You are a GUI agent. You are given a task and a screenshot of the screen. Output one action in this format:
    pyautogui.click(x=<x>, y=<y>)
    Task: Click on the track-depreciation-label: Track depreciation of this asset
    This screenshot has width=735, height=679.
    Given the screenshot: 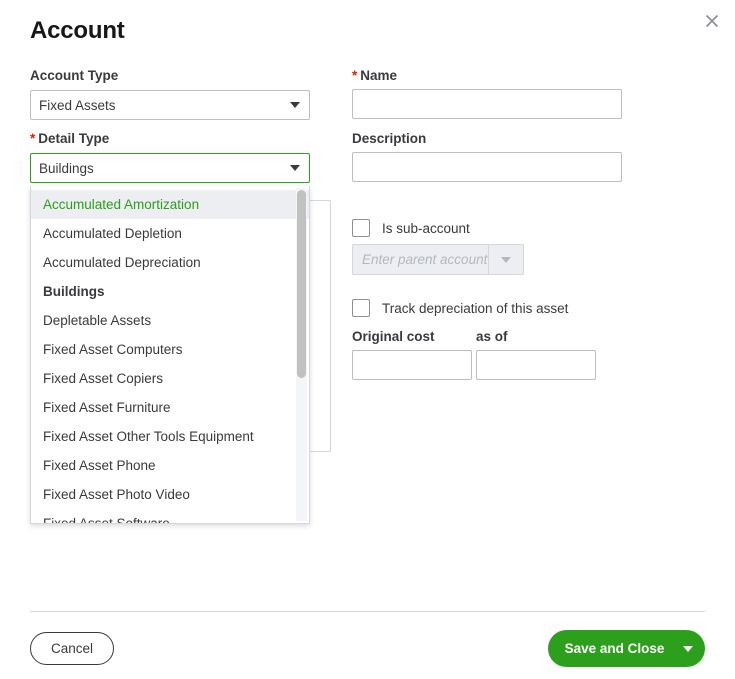 What is the action you would take?
    pyautogui.click(x=475, y=308)
    